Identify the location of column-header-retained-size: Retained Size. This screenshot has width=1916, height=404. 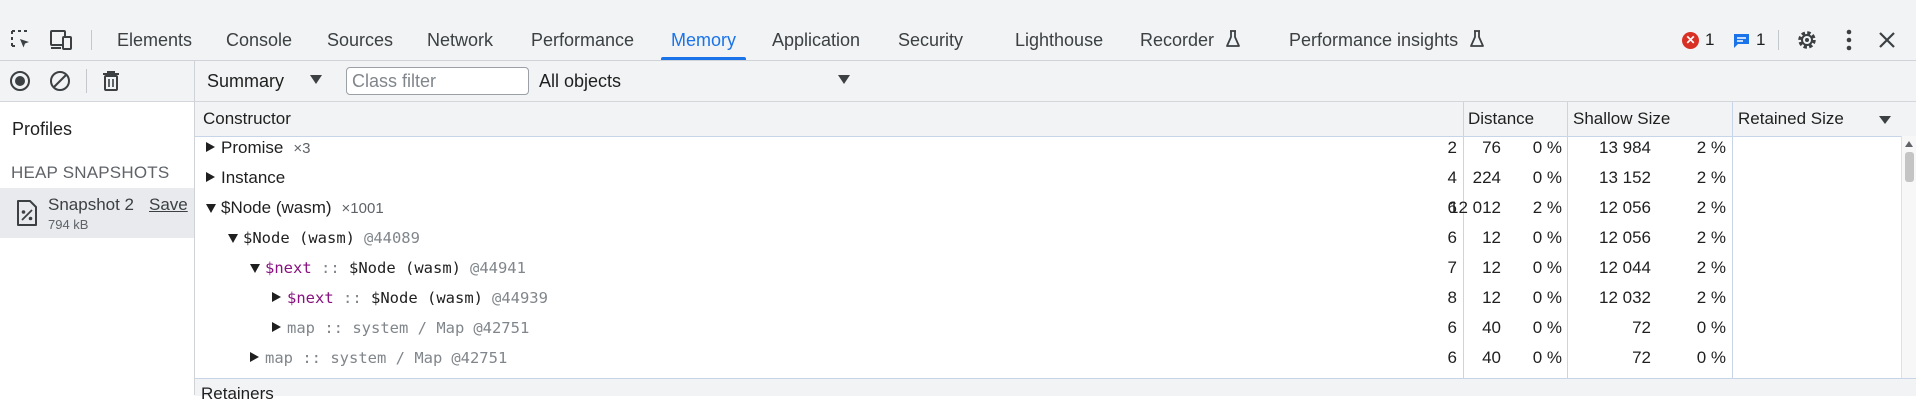
(1791, 119).